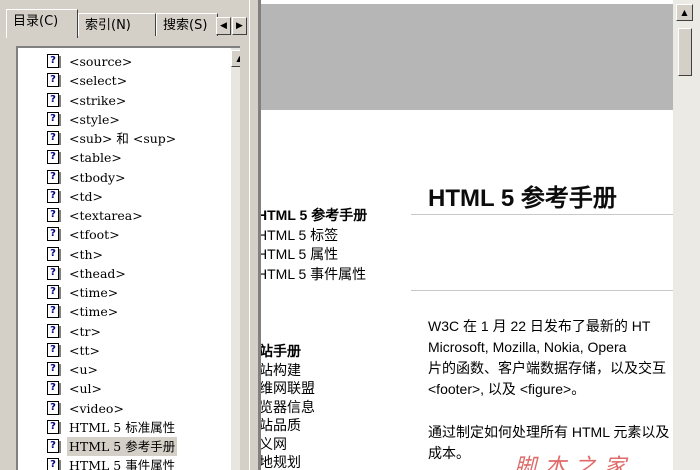  Describe the element at coordinates (574, 462) in the screenshot. I see `watermark: 脚本之家` at that location.